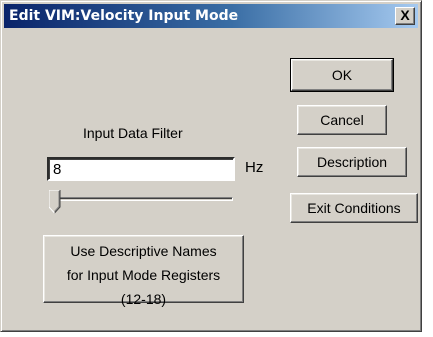 This screenshot has height=337, width=433. I want to click on close-icon: X, so click(405, 15).